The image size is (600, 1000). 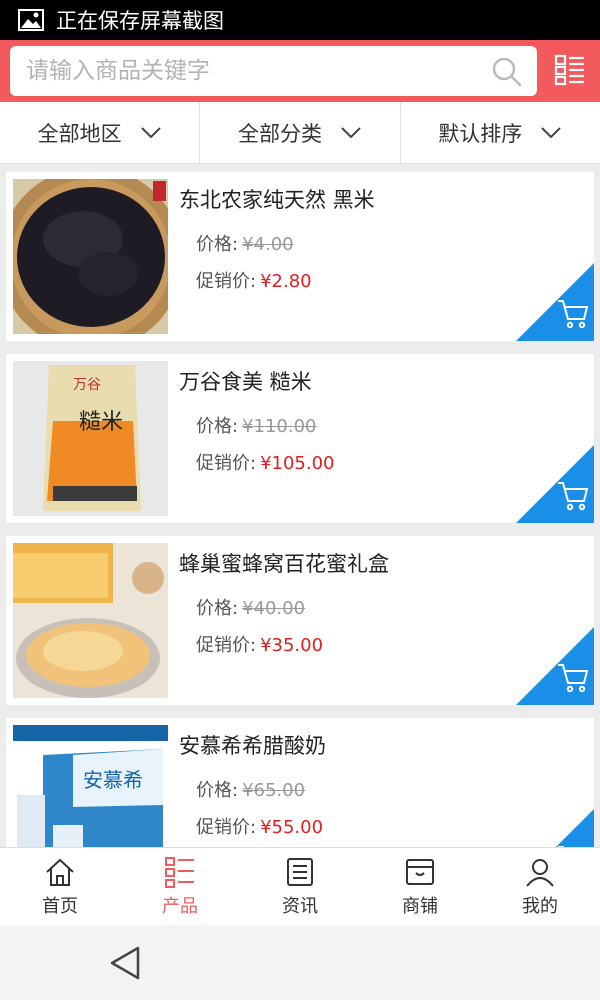 I want to click on filter-region: 全部地区, so click(x=100, y=132).